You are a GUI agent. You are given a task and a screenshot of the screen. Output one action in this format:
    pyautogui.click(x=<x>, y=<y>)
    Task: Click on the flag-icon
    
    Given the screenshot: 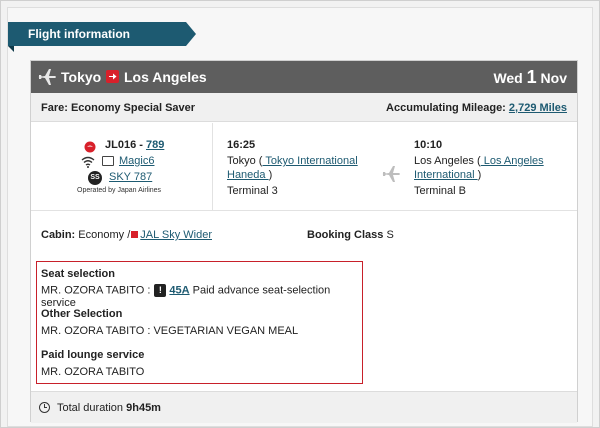 What is the action you would take?
    pyautogui.click(x=135, y=234)
    